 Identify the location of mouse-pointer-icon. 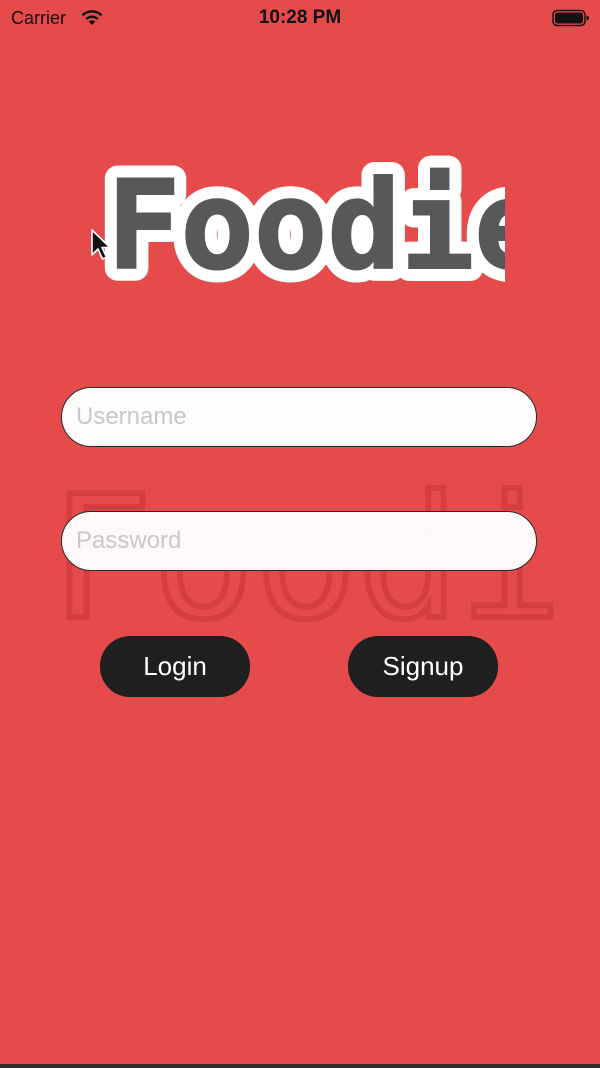
(101, 244).